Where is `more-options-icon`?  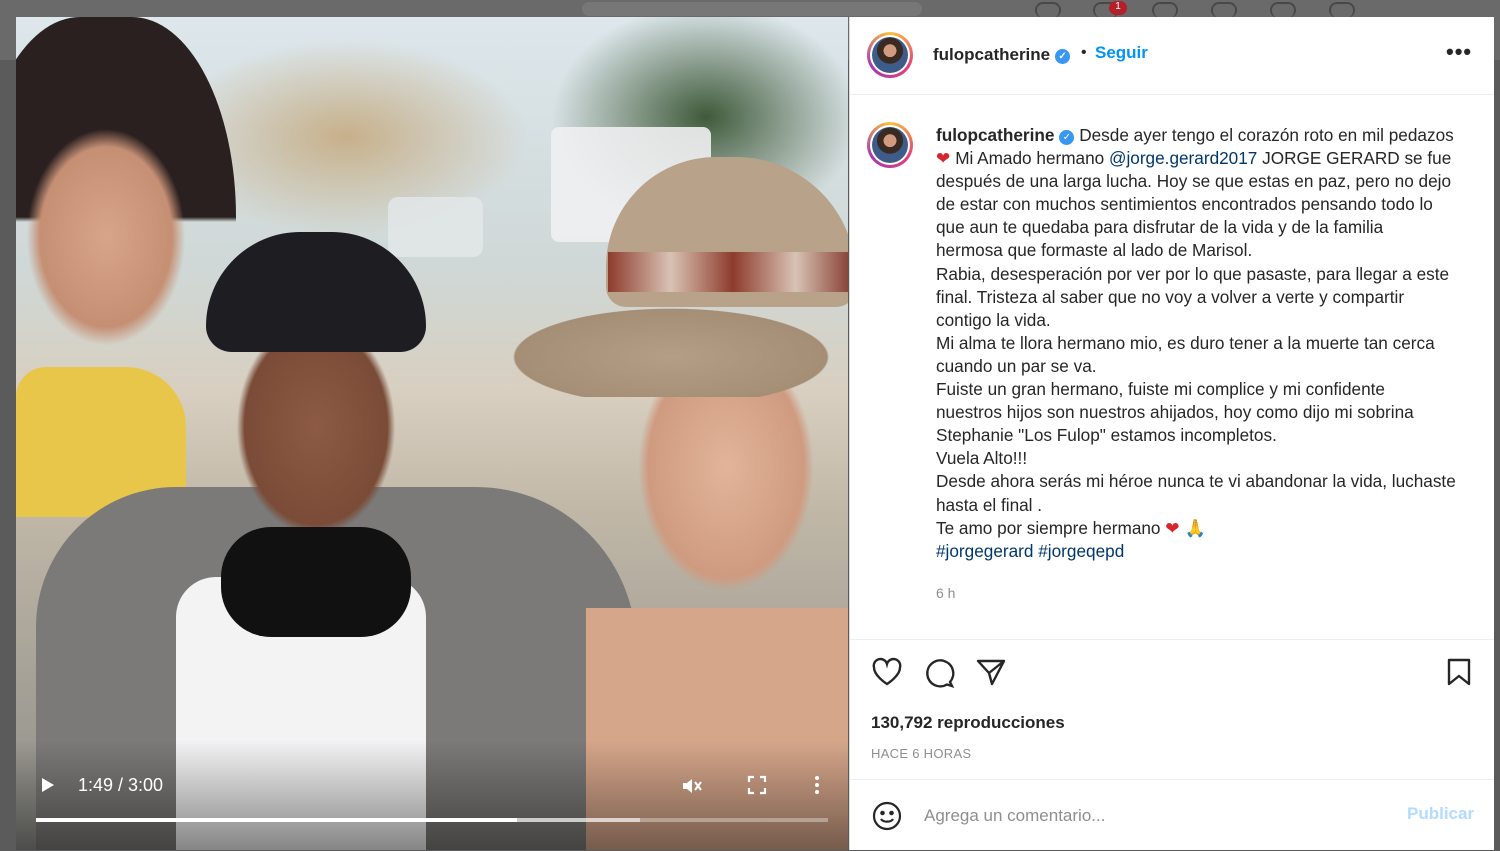 more-options-icon is located at coordinates (817, 787).